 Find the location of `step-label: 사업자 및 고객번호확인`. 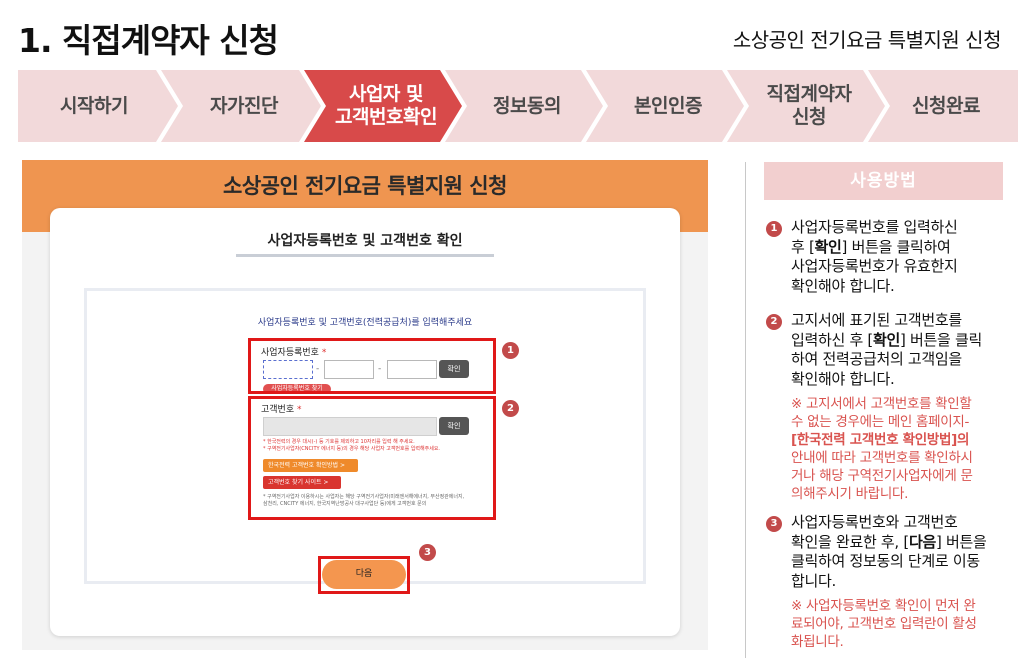

step-label: 사업자 및 고객번호확인 is located at coordinates (383, 106).